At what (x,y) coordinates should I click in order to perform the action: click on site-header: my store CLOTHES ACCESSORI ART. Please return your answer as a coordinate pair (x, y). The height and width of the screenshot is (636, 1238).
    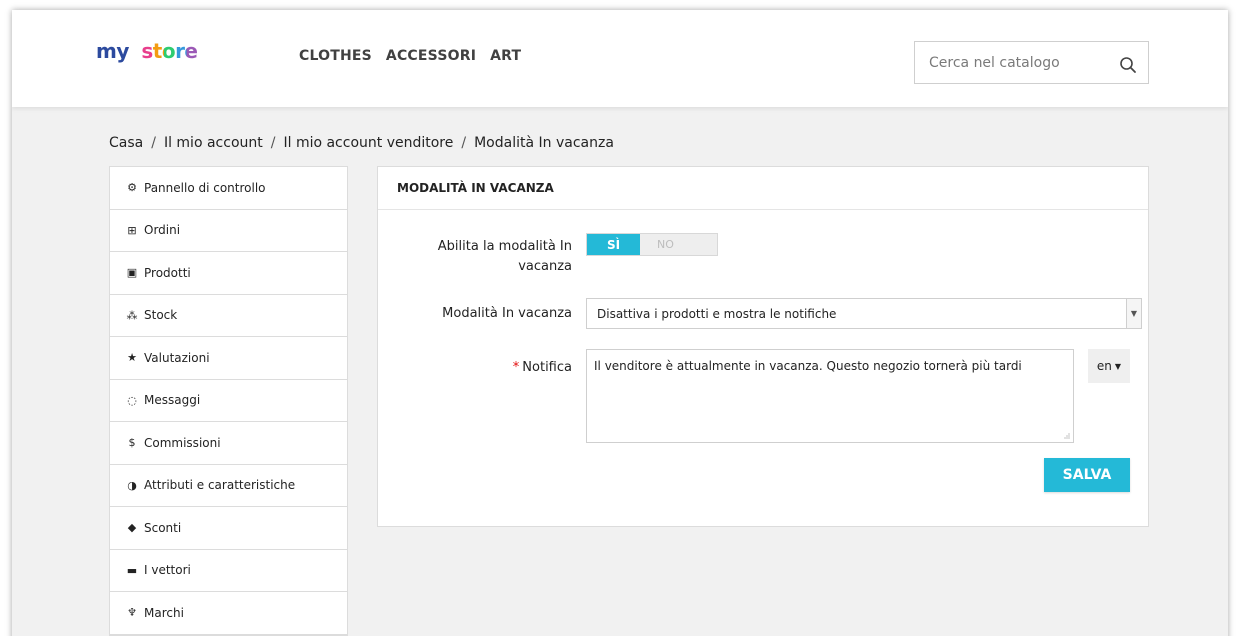
    Looking at the image, I should click on (620, 58).